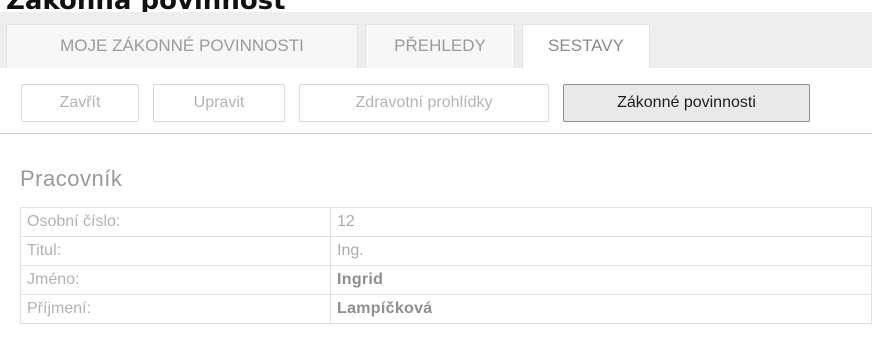 The image size is (872, 352). What do you see at coordinates (71, 178) in the screenshot?
I see `section-heading-employee: Pracovník` at bounding box center [71, 178].